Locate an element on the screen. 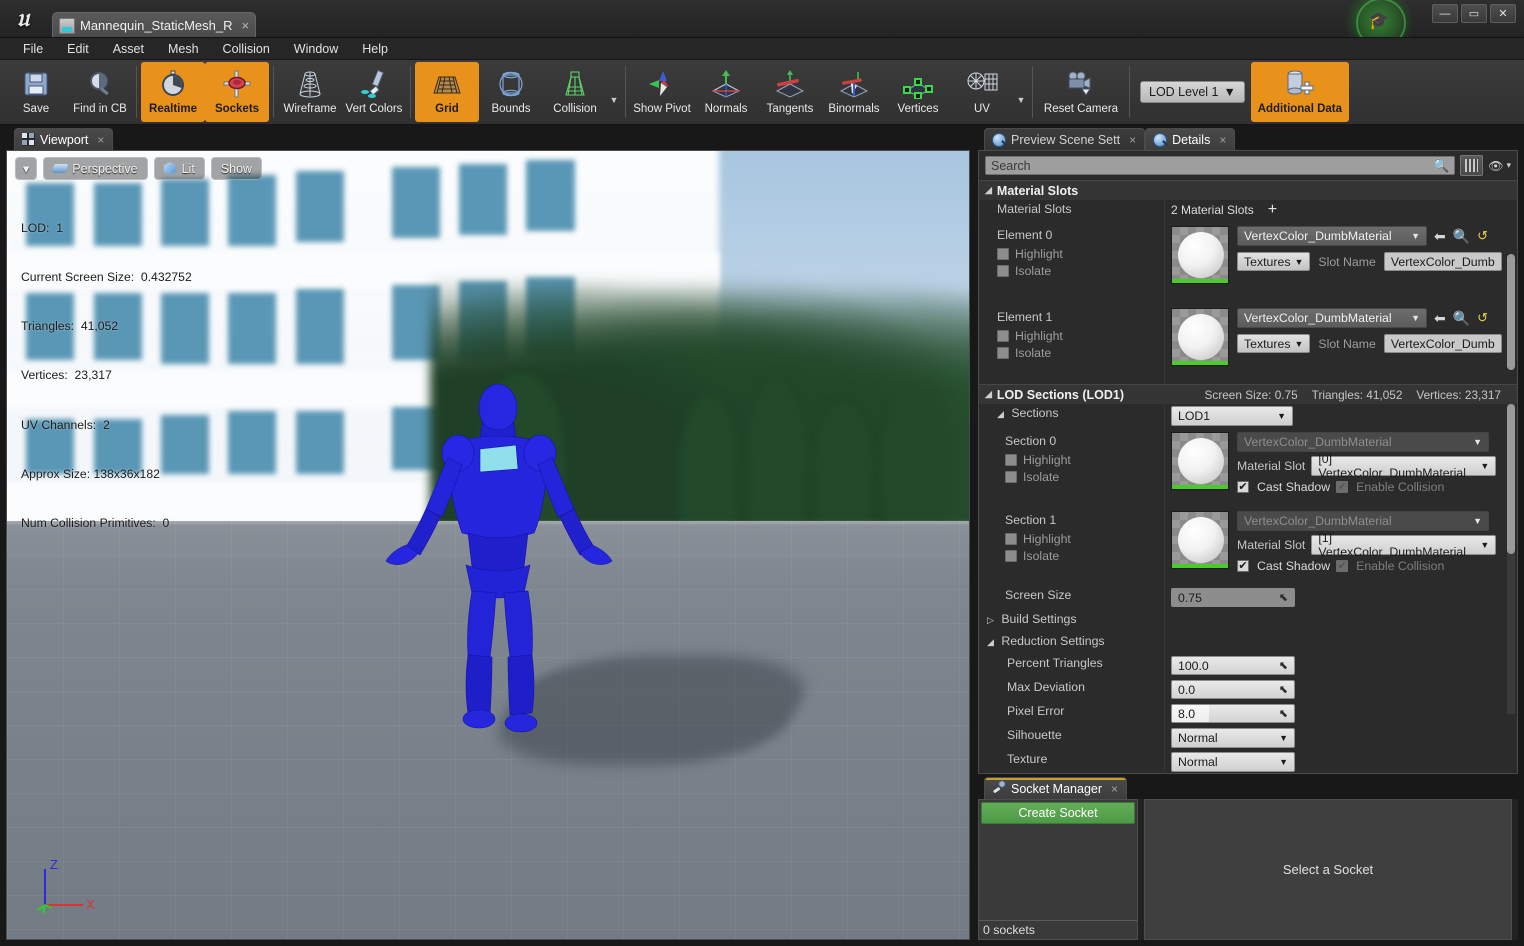  material-slots-scrollbar is located at coordinates (1511, 312).